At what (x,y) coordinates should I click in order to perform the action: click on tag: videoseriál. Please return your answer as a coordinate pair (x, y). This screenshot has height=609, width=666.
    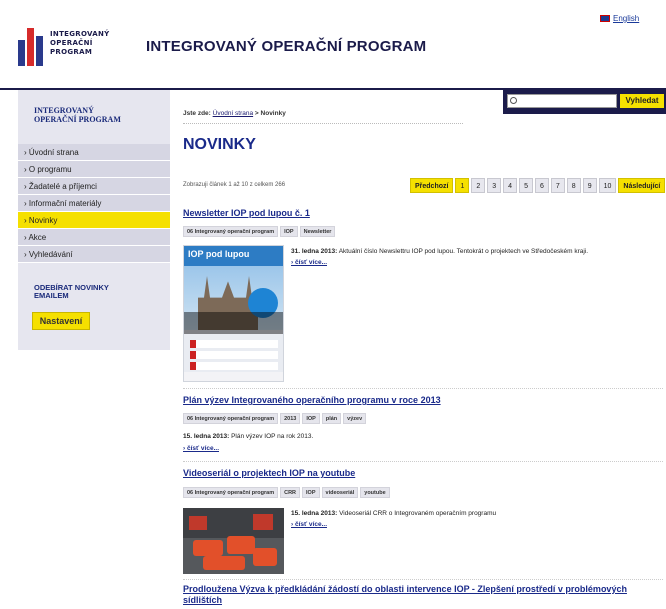
    Looking at the image, I should click on (340, 492).